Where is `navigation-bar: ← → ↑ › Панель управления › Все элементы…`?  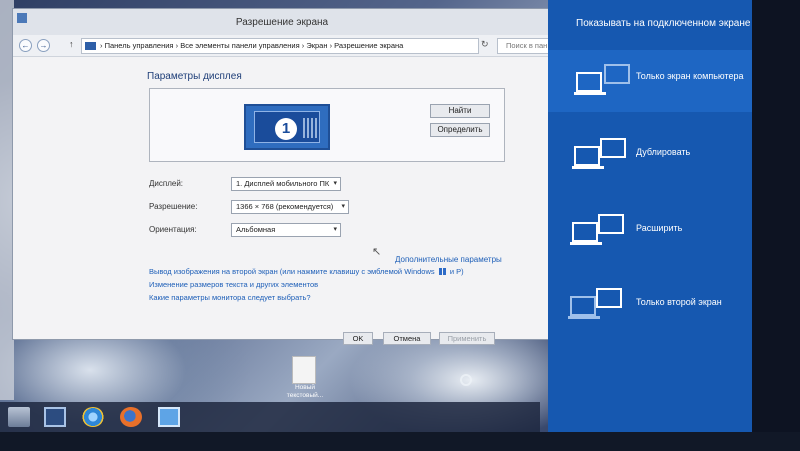
navigation-bar: ← → ↑ › Панель управления › Все элементы… is located at coordinates (283, 46).